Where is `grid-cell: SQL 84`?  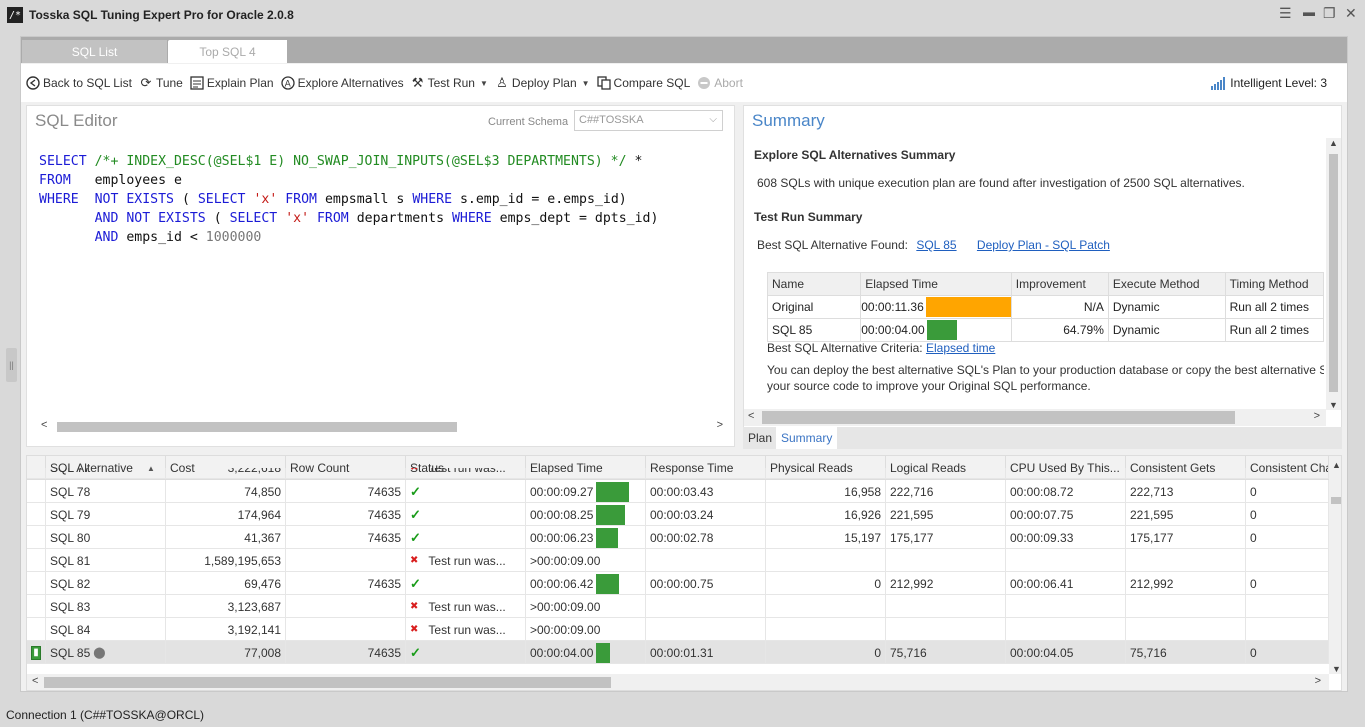
grid-cell: SQL 84 is located at coordinates (106, 629).